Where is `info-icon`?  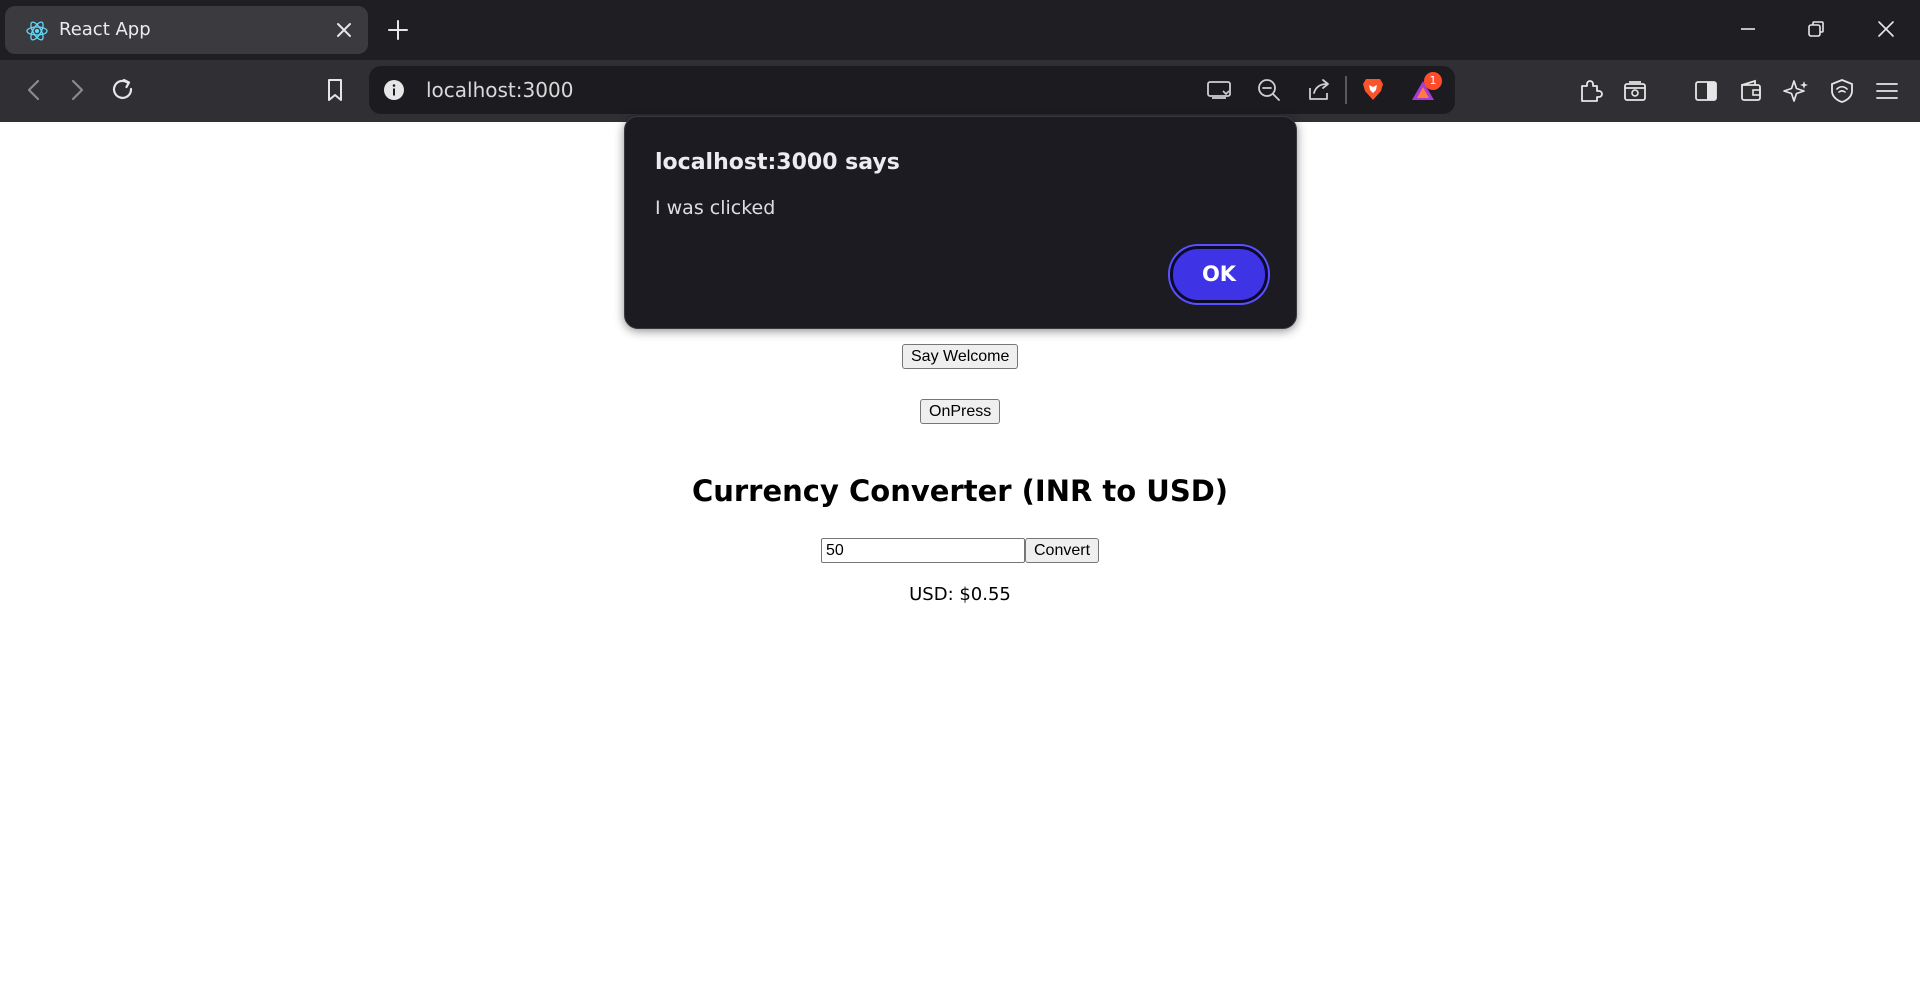 info-icon is located at coordinates (394, 90).